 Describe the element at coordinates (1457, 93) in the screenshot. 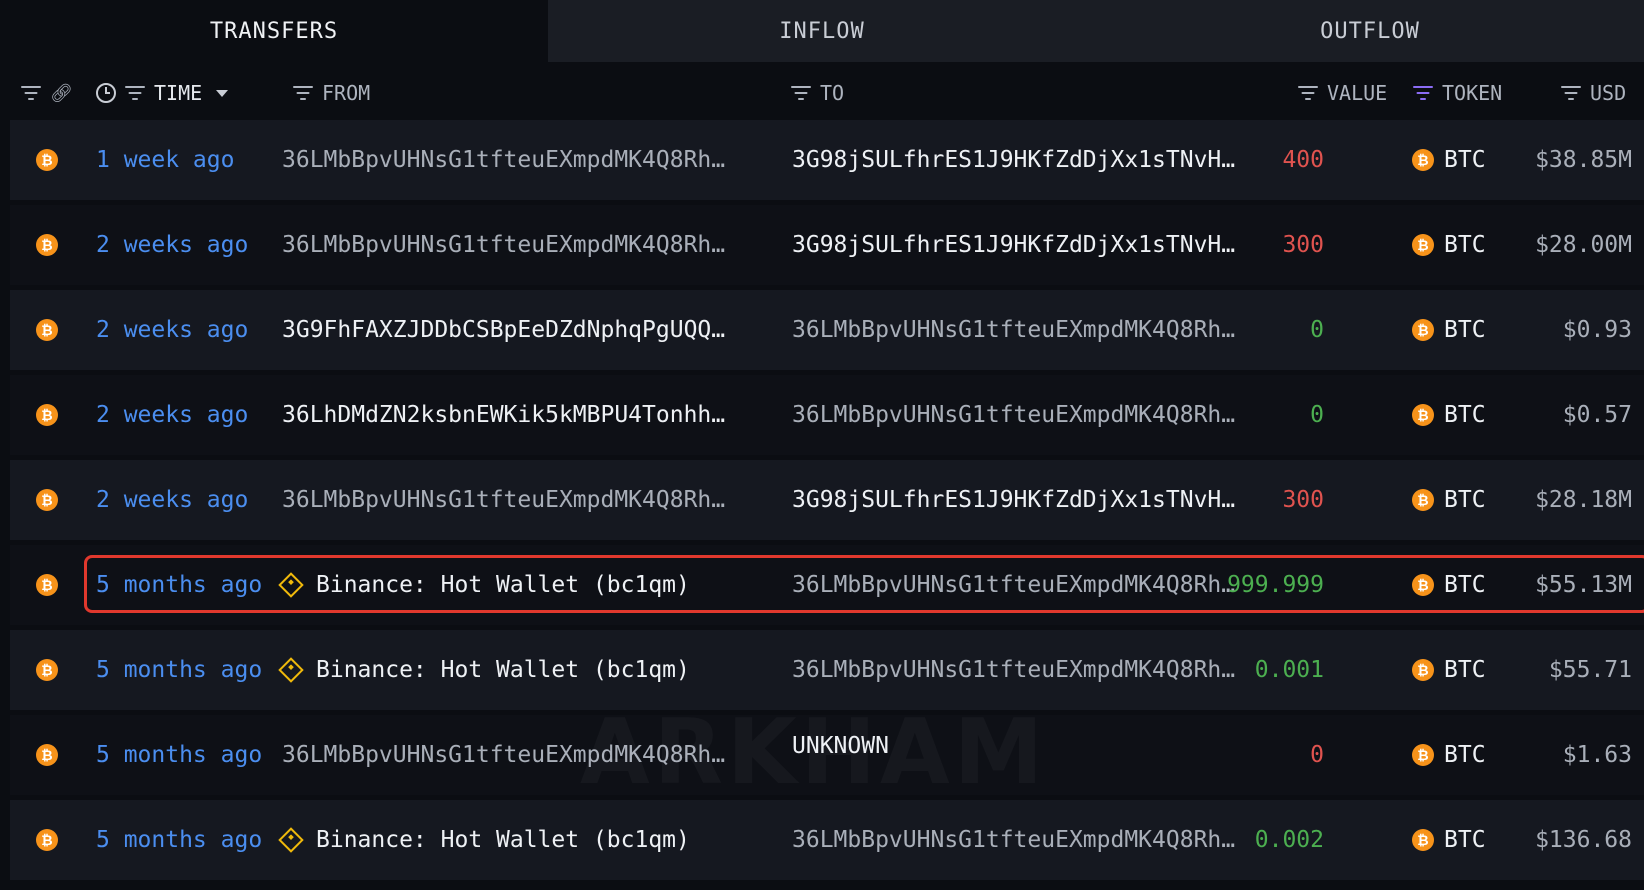

I see `column-header-token: TOKEN` at that location.